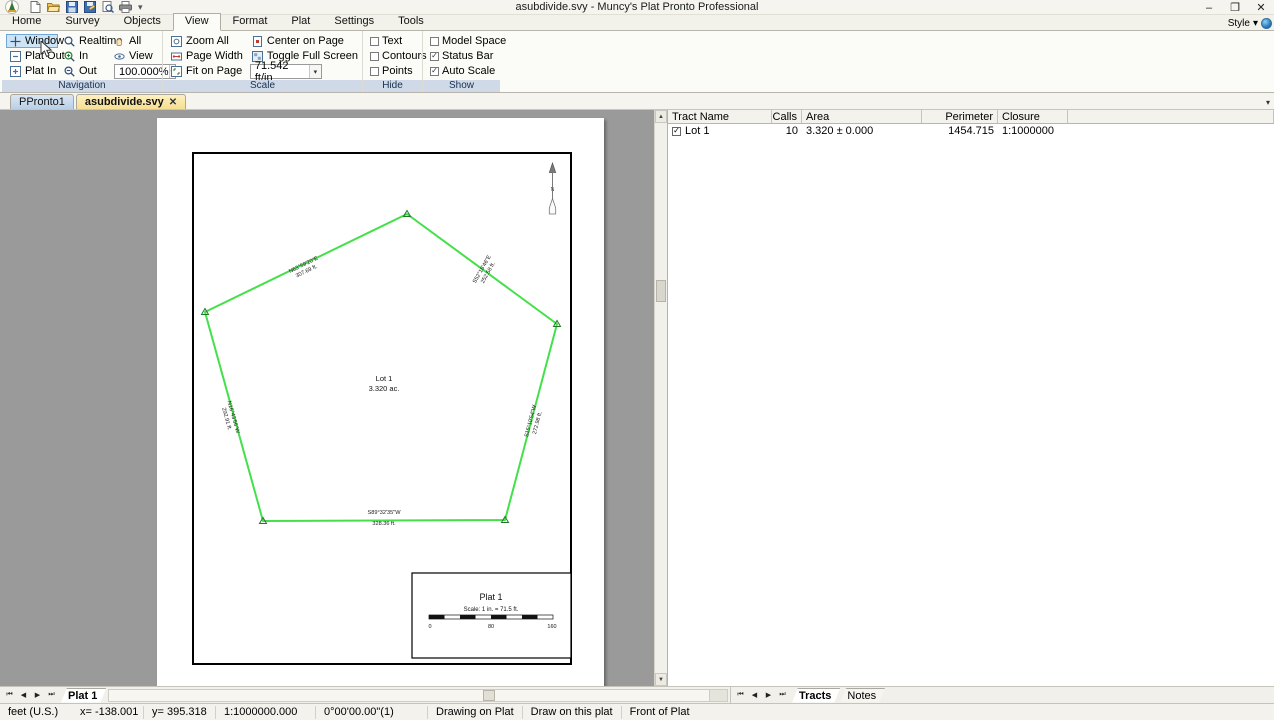  What do you see at coordinates (1209, 7) in the screenshot?
I see `minimize-button: –` at bounding box center [1209, 7].